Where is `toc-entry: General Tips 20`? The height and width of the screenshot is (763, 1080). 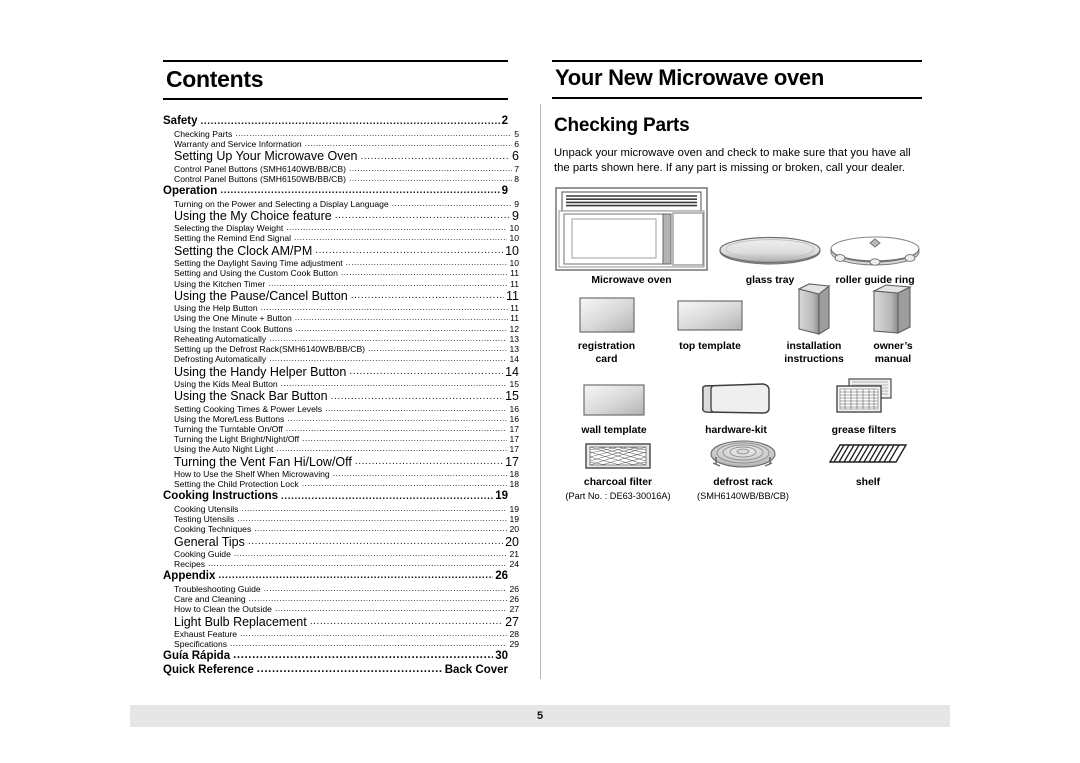
toc-entry: General Tips 20 is located at coordinates (341, 541).